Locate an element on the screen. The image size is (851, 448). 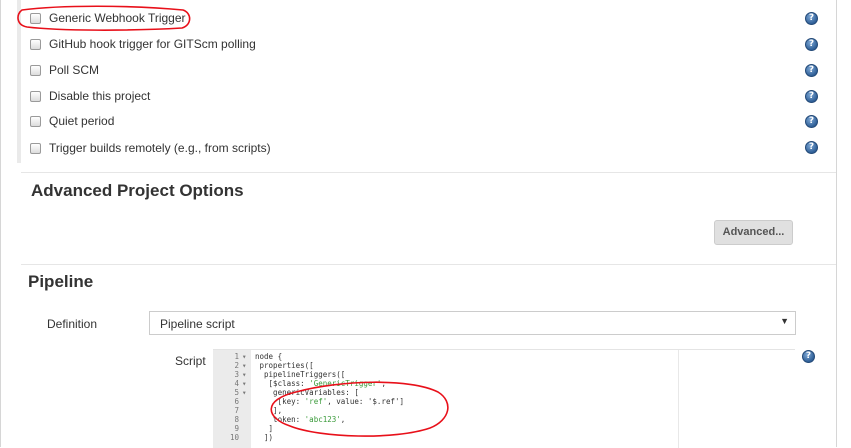
code-line: 3 ▾ pipelineTriggers([ is located at coordinates (504, 374).